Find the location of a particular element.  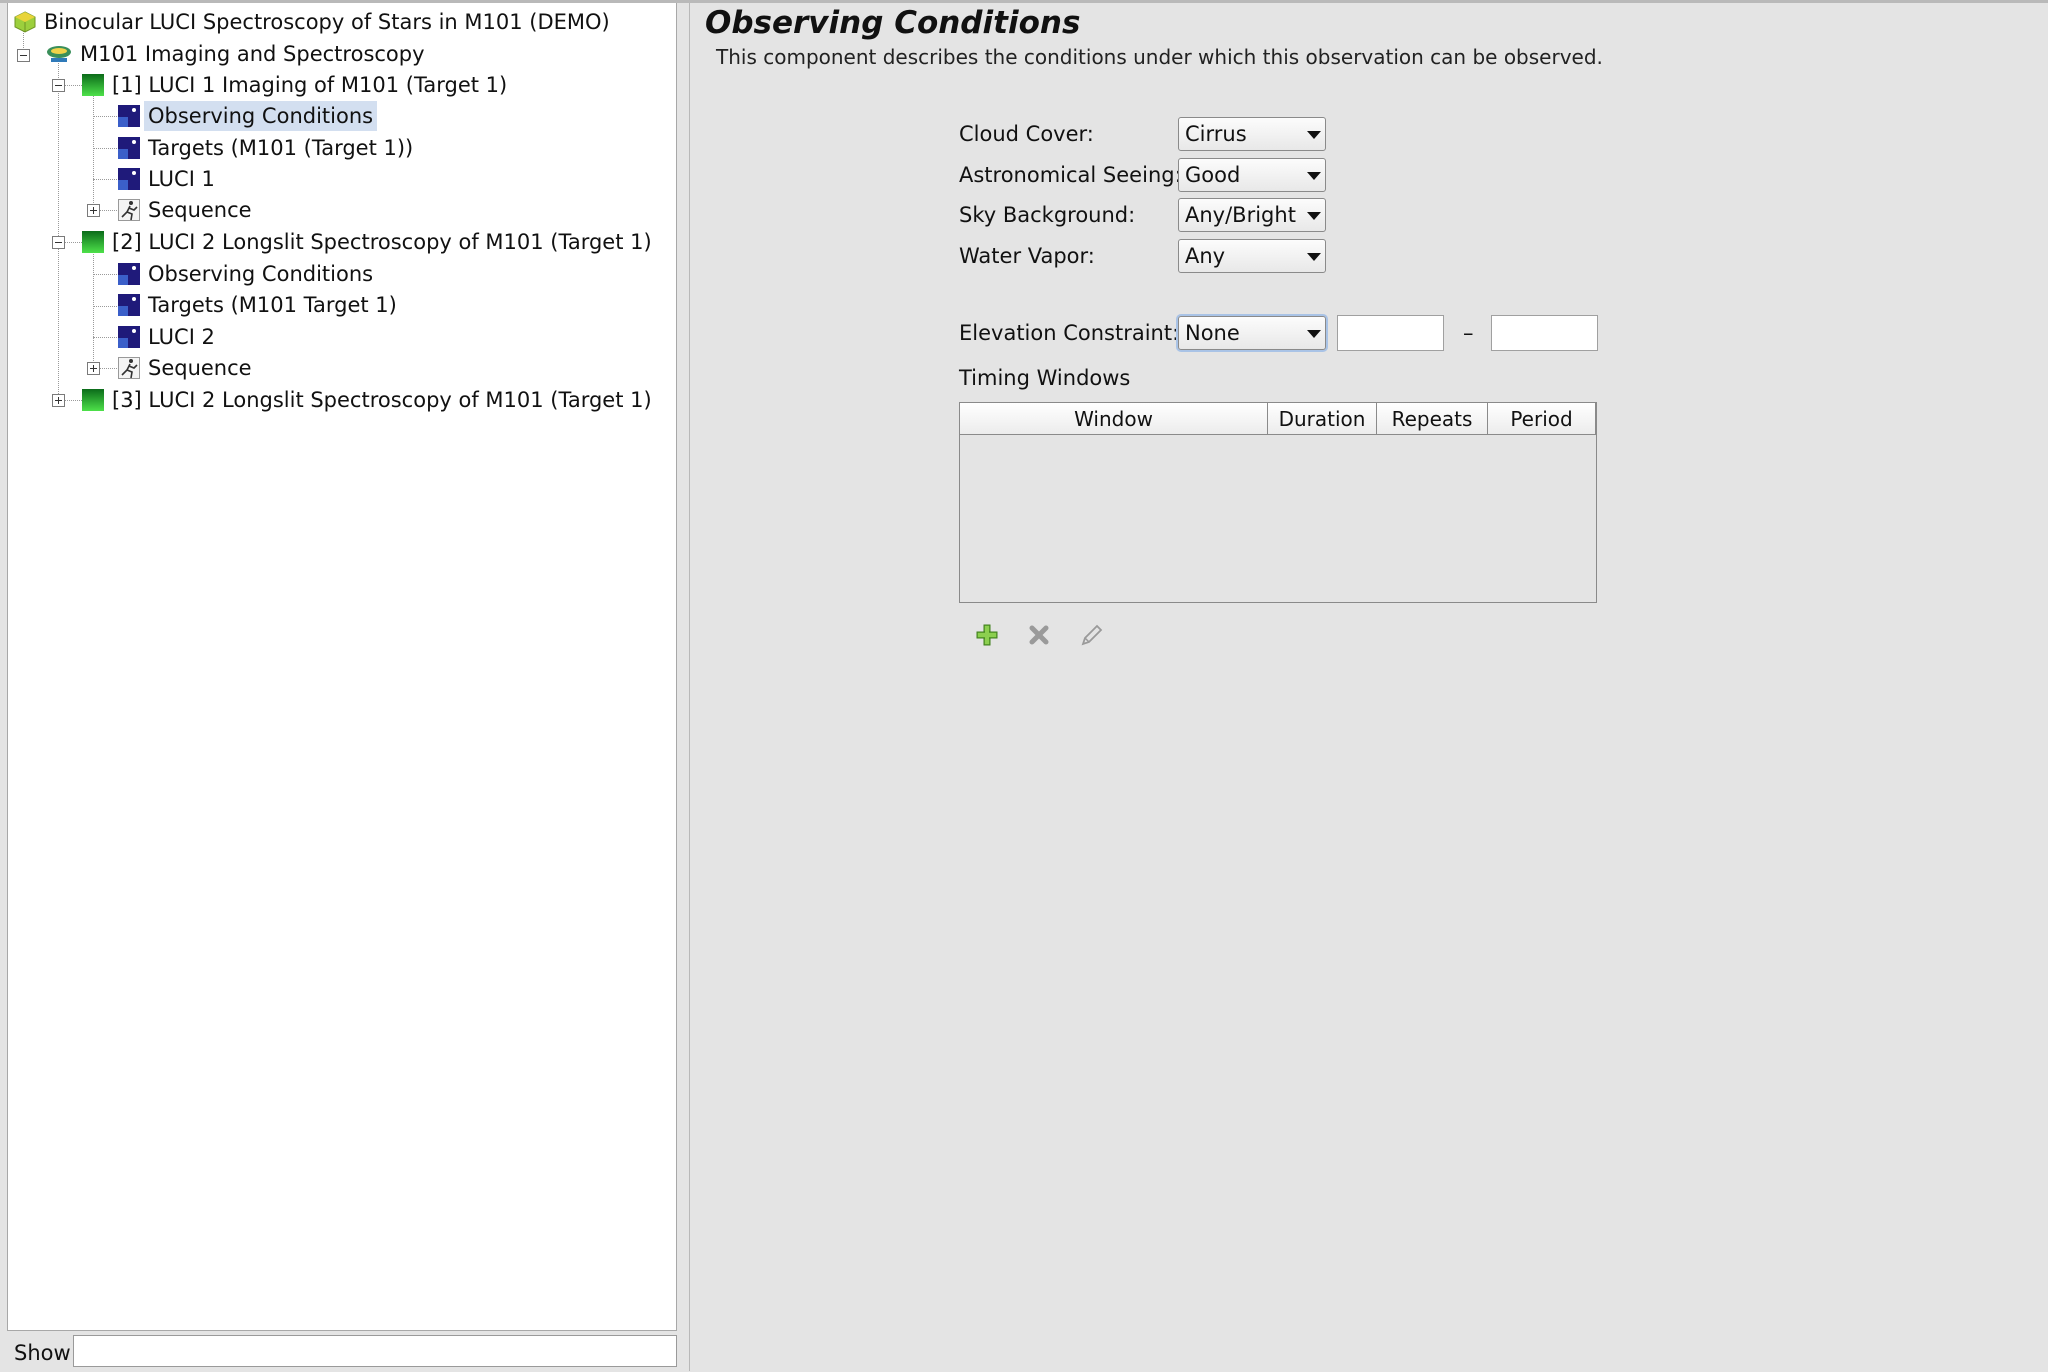

tree-item-label: LUCI 2 is located at coordinates (181, 337).